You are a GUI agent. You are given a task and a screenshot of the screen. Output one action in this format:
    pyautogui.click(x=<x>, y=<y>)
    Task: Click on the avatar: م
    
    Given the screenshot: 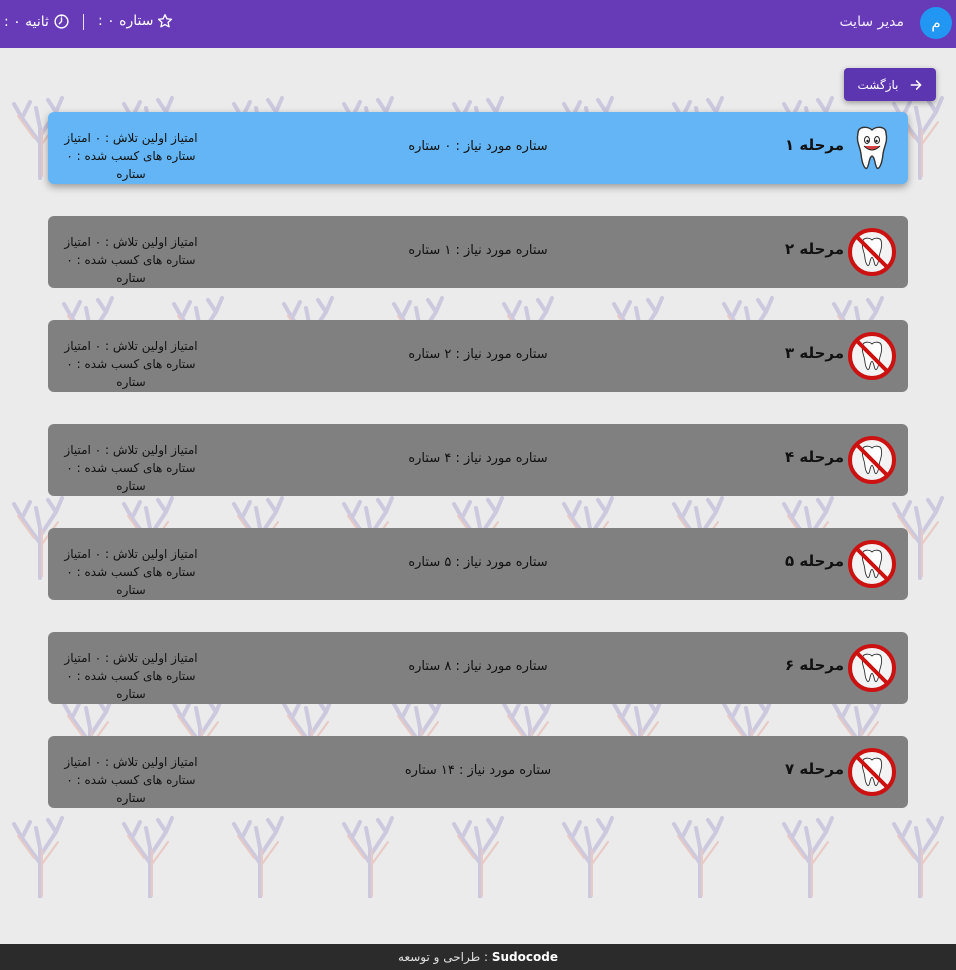 What is the action you would take?
    pyautogui.click(x=936, y=23)
    